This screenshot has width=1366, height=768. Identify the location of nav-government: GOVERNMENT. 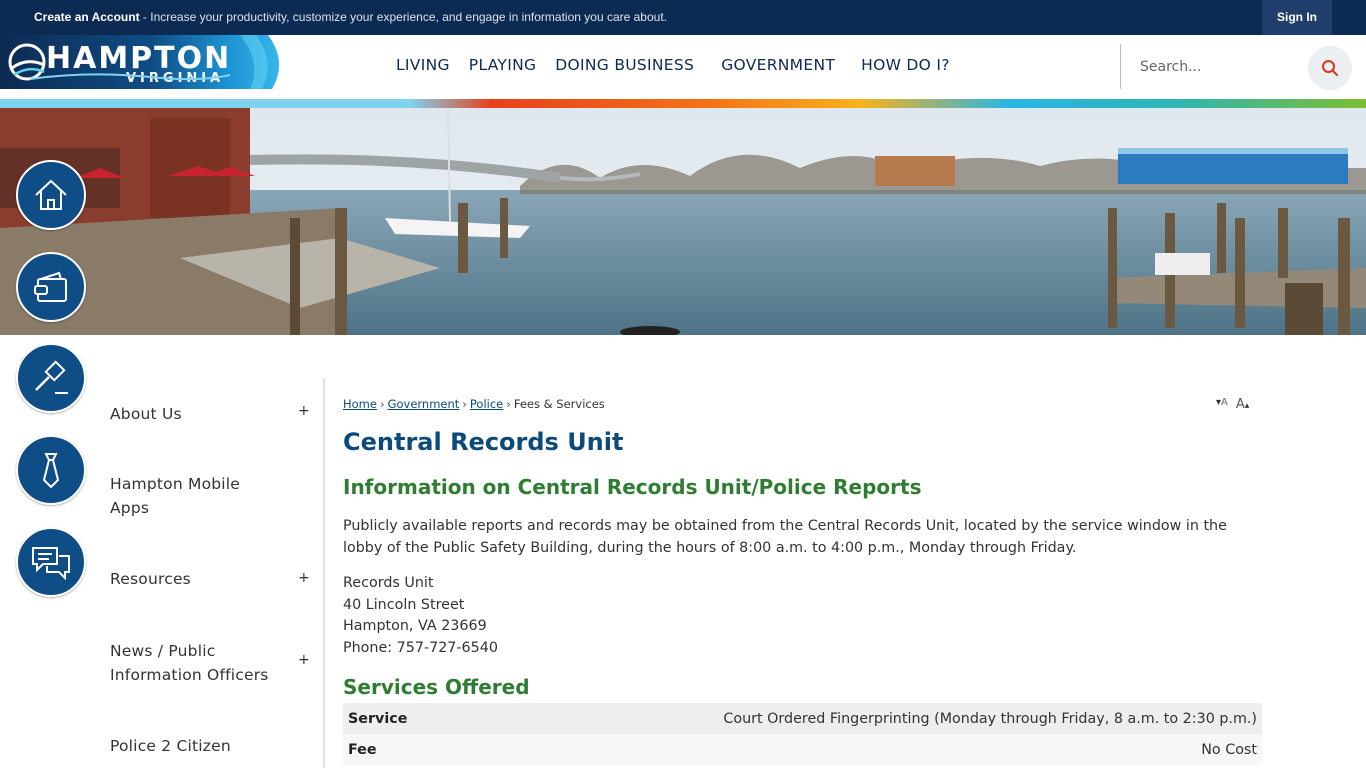
(778, 65).